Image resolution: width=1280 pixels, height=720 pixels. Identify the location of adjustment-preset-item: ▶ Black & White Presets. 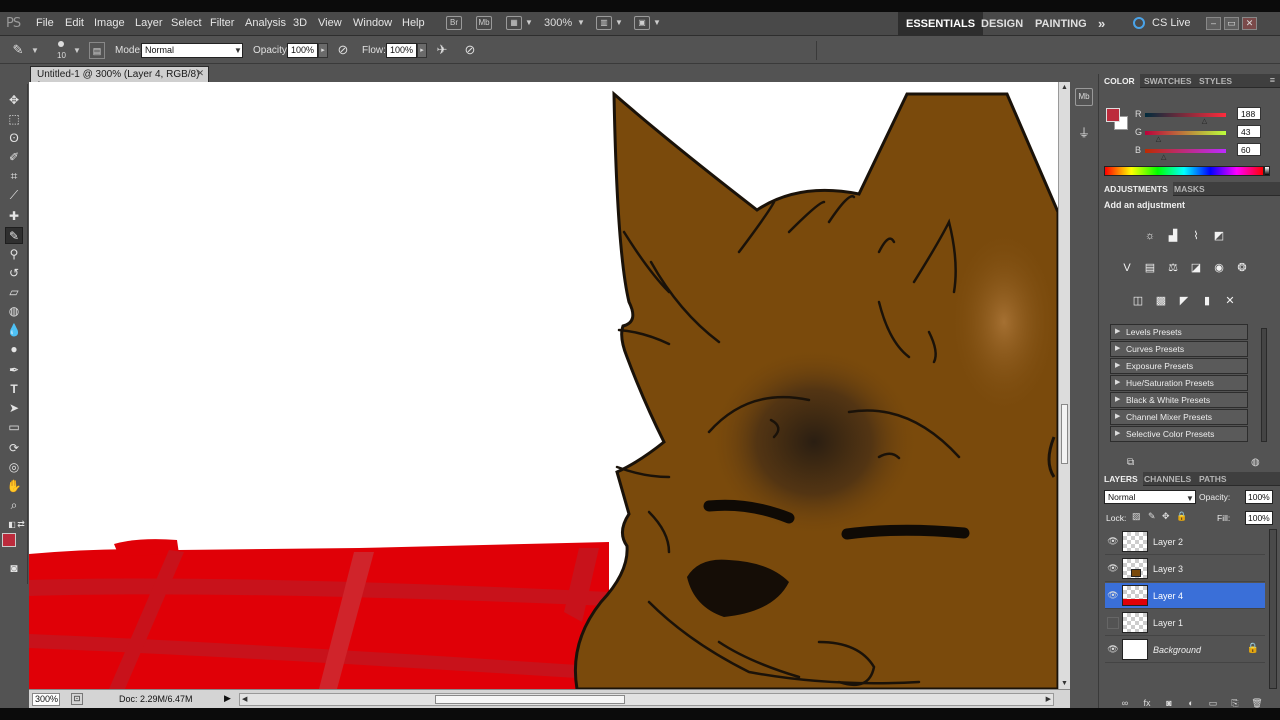
(1179, 400).